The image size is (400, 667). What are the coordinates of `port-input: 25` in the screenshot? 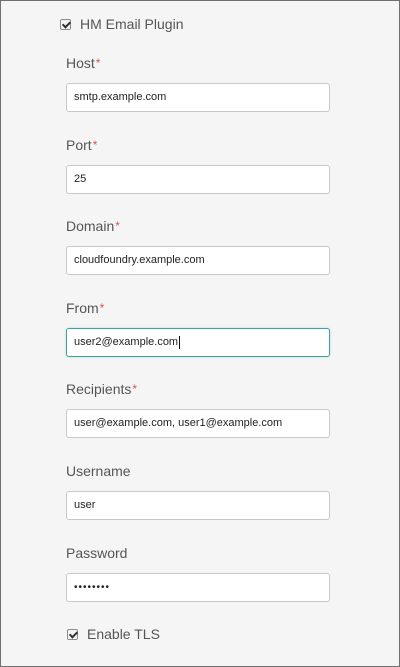 It's located at (198, 179).